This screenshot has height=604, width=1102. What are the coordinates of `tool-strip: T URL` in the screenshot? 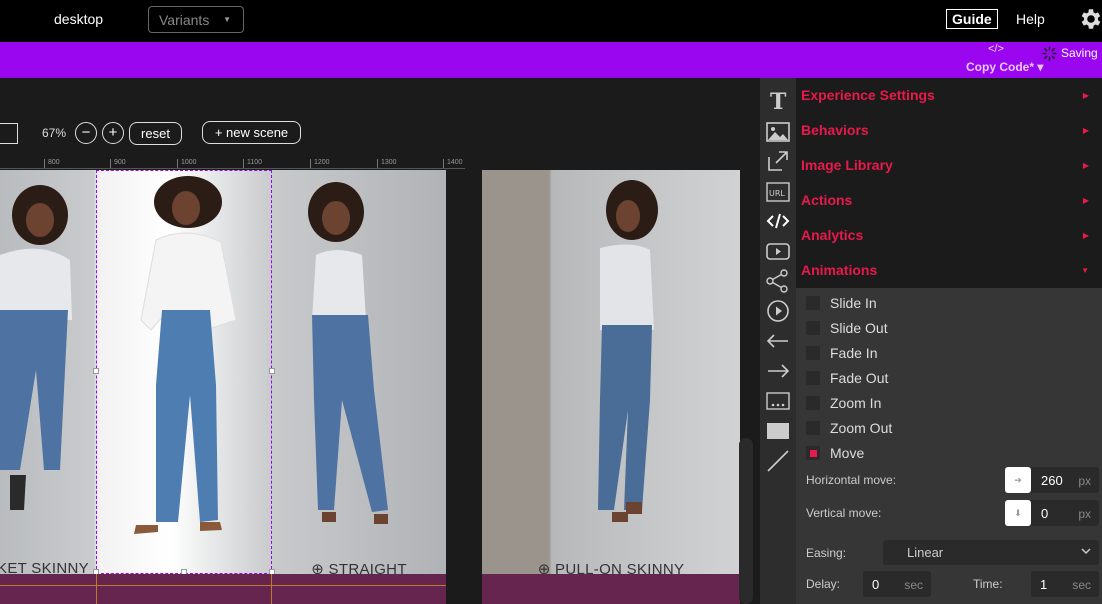 It's located at (778, 341).